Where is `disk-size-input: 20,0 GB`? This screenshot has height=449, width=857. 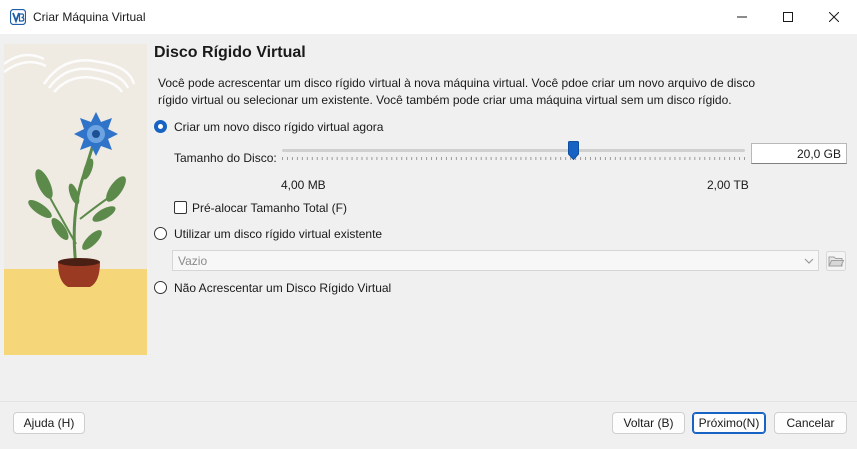
disk-size-input: 20,0 GB is located at coordinates (799, 153).